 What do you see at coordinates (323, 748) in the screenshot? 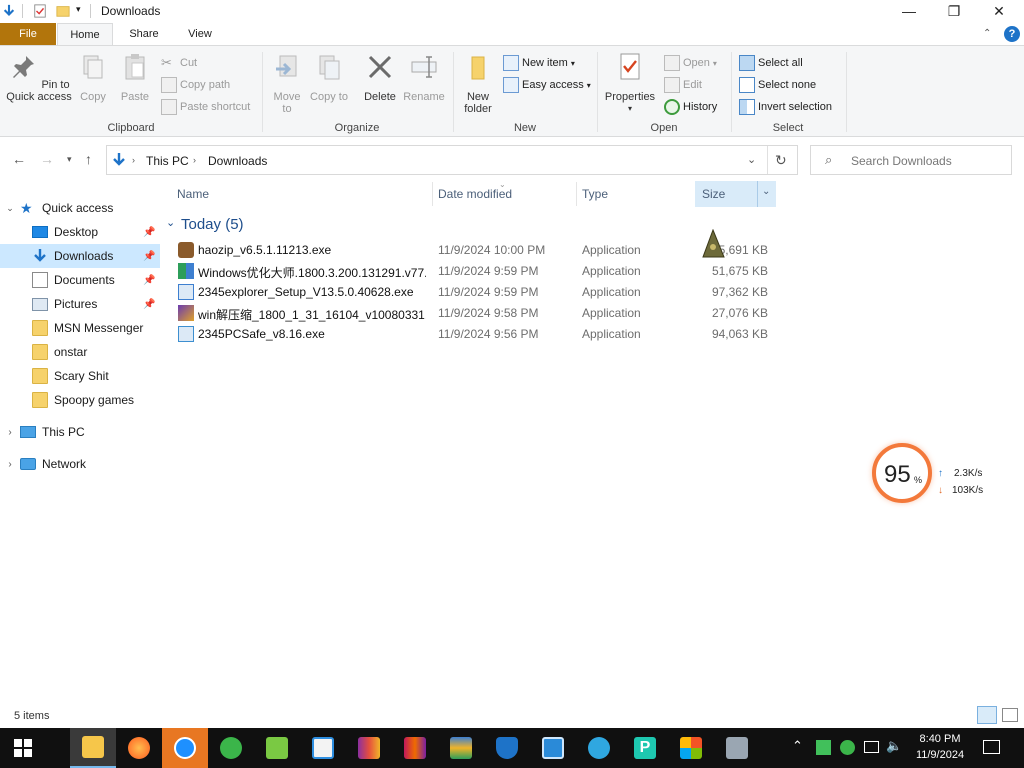
I see `taskbar-app-notes` at bounding box center [323, 748].